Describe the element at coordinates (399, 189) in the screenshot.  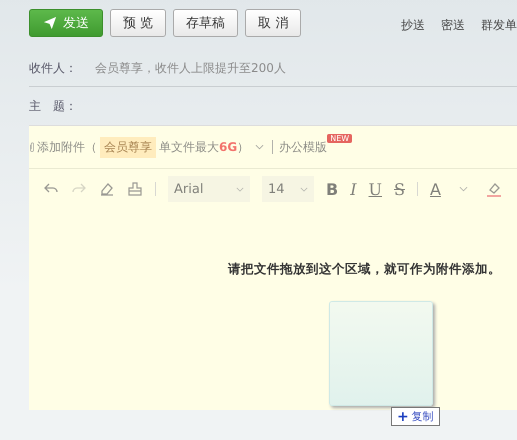
I see `format-button: S` at that location.